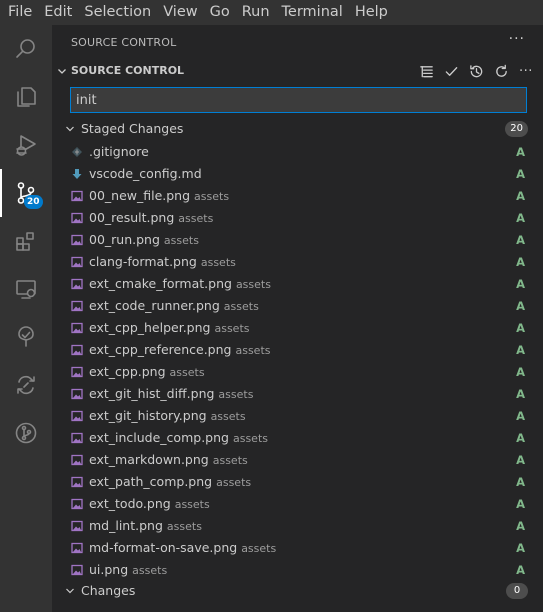 Image resolution: width=543 pixels, height=612 pixels. What do you see at coordinates (130, 503) in the screenshot?
I see `file-name-text: ext_todo.png` at bounding box center [130, 503].